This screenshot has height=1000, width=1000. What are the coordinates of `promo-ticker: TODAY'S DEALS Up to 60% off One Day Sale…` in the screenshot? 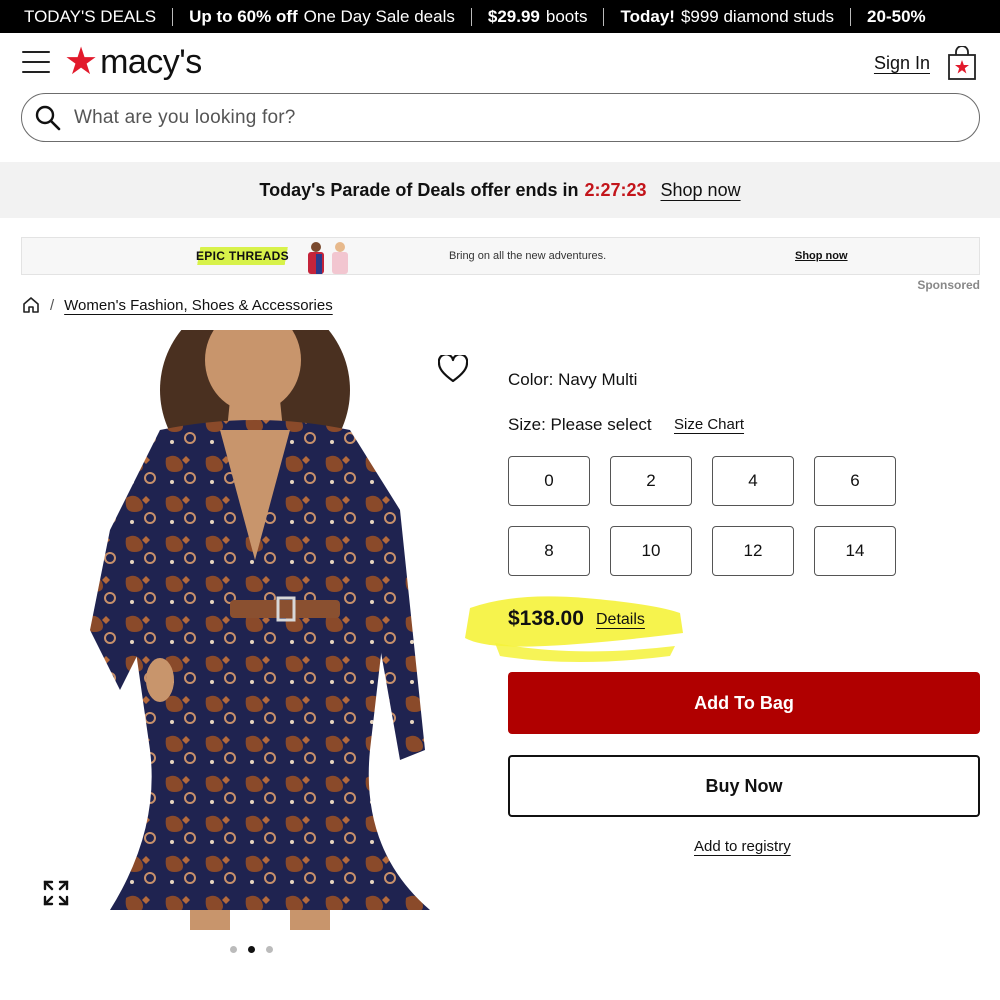 It's located at (500, 16).